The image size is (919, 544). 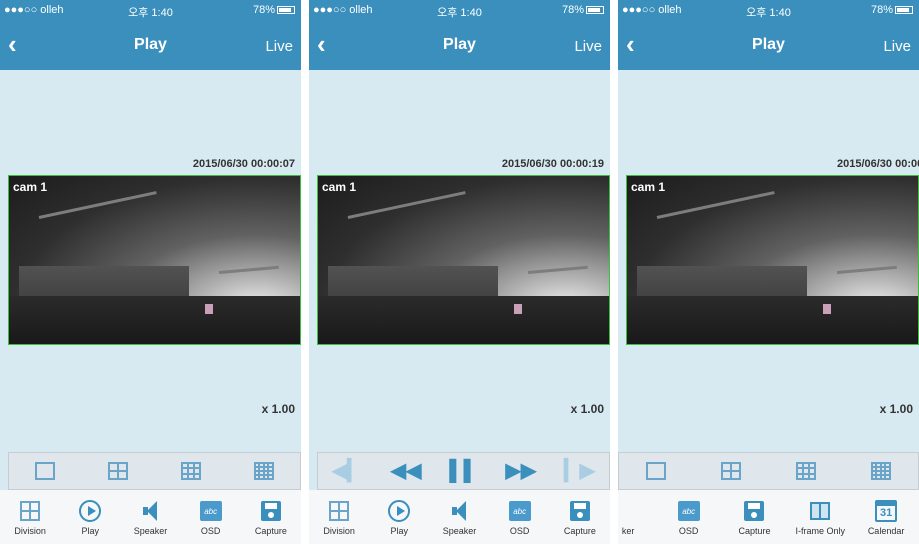 I want to click on pause-icon: ▌▌, so click(x=463, y=471).